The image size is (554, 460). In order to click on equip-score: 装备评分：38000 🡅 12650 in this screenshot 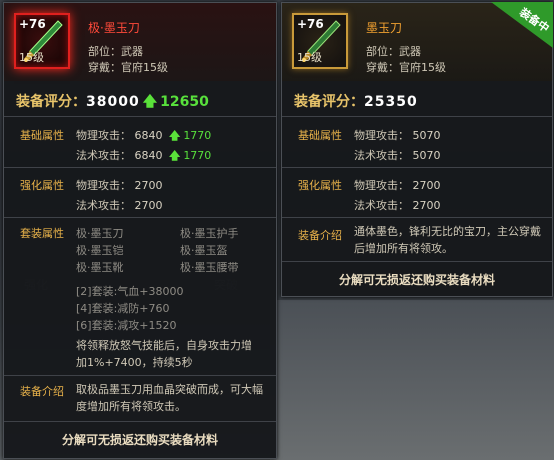, I will do `click(112, 103)`.